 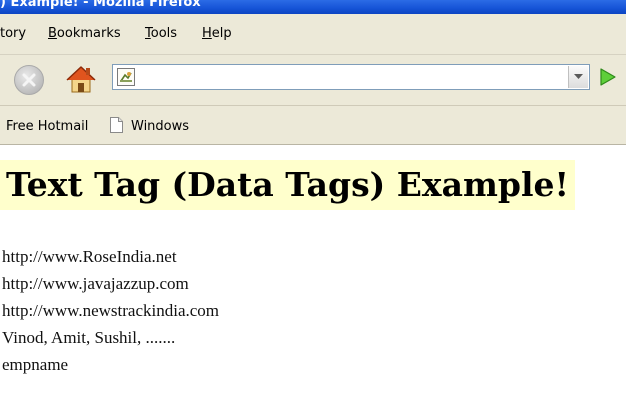 What do you see at coordinates (313, 125) in the screenshot?
I see `bookmarks-toolbar: Free Hotmail Windows` at bounding box center [313, 125].